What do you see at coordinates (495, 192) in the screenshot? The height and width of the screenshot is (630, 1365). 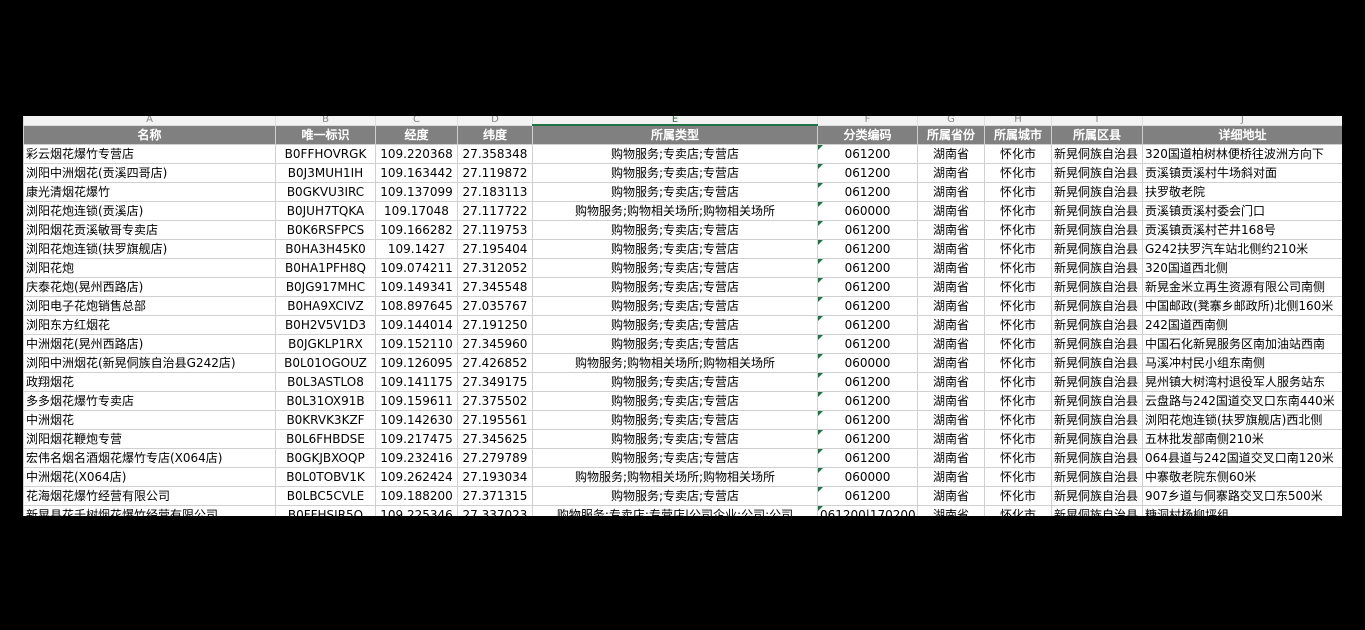 I see `latitude-cell: 27.183113` at bounding box center [495, 192].